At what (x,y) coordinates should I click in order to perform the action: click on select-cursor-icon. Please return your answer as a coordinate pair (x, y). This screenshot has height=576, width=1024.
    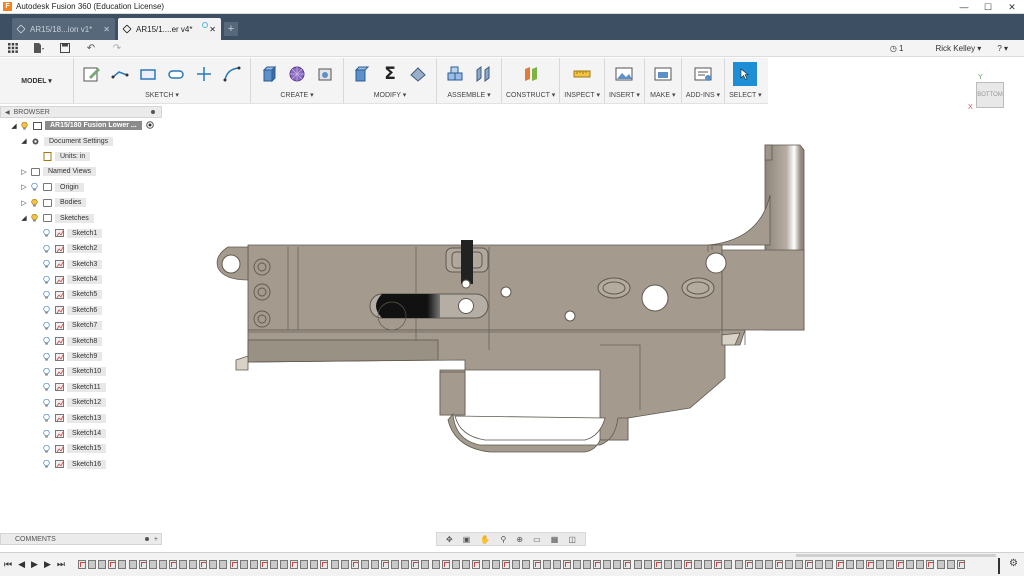
    Looking at the image, I should click on (745, 74).